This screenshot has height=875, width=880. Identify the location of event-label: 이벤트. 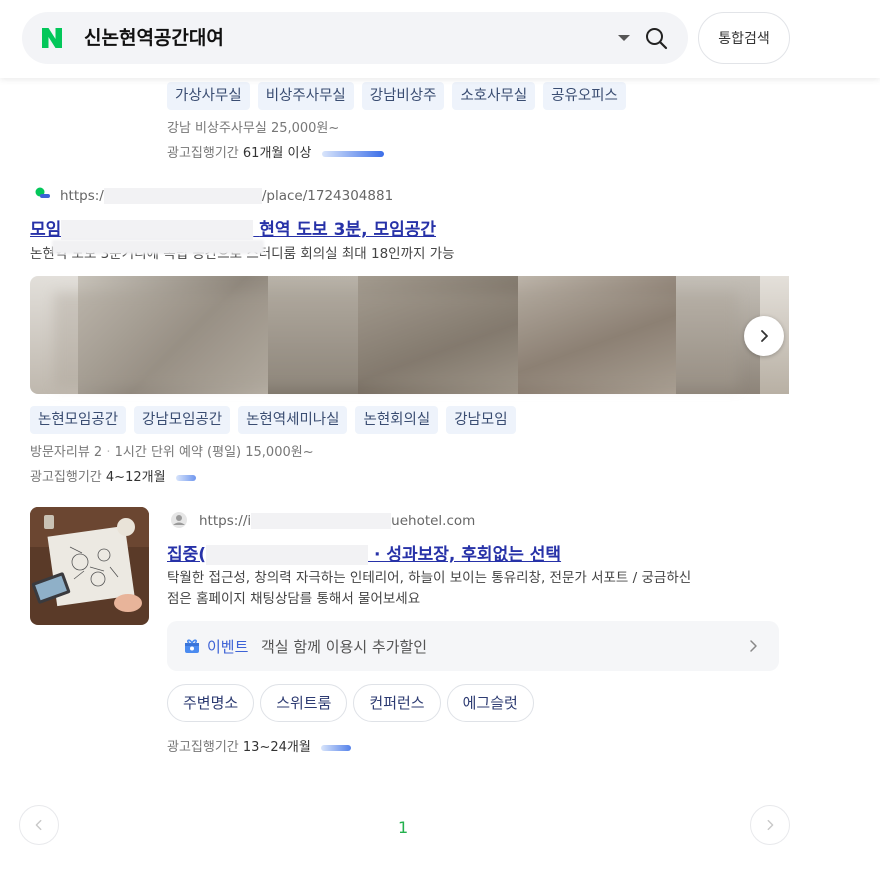
(228, 647).